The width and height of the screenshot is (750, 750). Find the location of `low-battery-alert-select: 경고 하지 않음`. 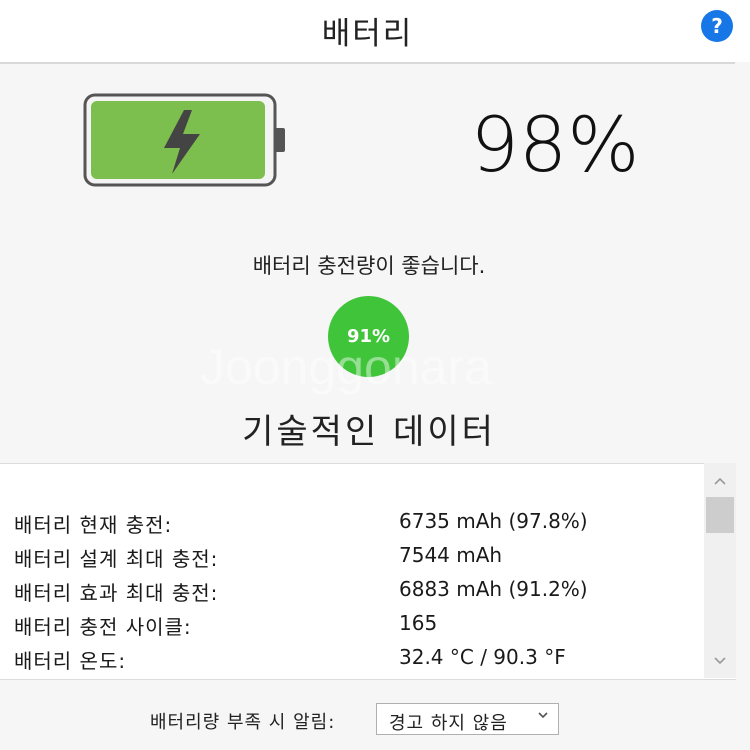

low-battery-alert-select: 경고 하지 않음 is located at coordinates (467, 719).